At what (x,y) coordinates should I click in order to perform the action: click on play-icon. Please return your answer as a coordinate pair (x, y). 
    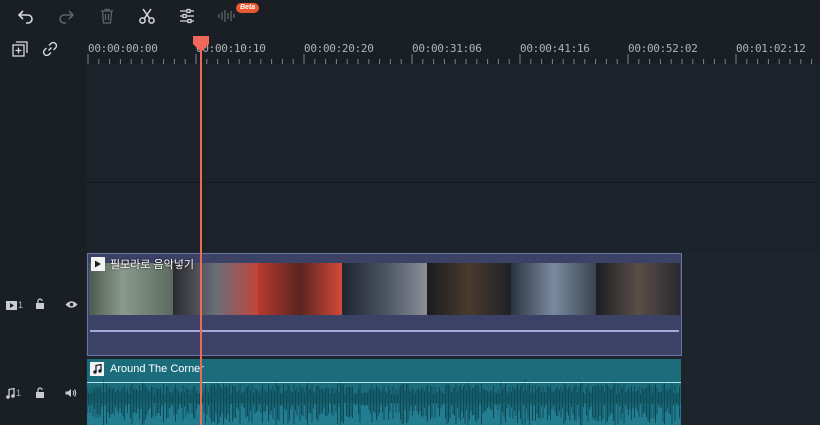
    Looking at the image, I should click on (98, 264).